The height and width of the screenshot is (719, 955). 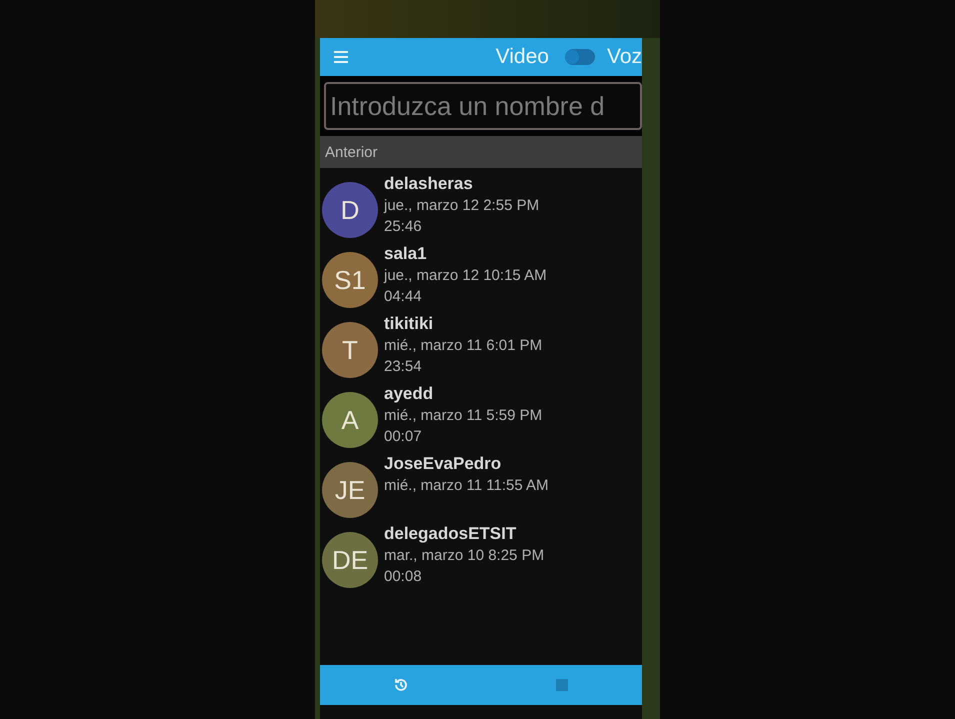 What do you see at coordinates (463, 346) in the screenshot?
I see `call-date: mié., marzo 11 6:01 PM` at bounding box center [463, 346].